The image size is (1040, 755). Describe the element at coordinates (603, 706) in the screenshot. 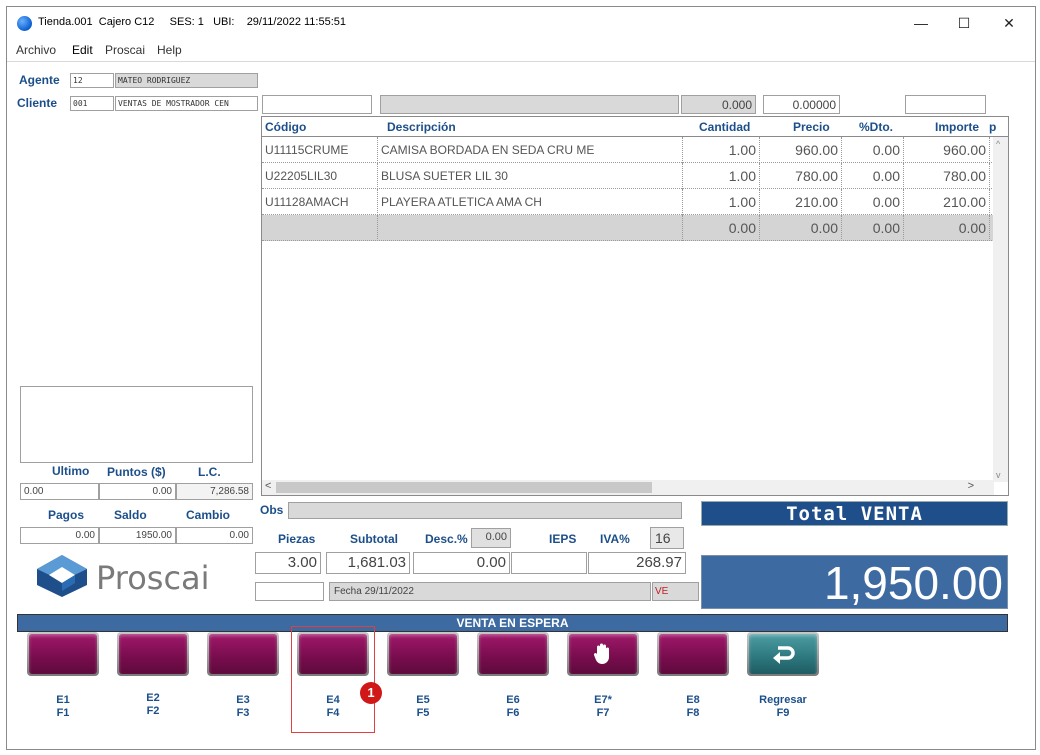

I see `e7-label: E7* F7` at that location.